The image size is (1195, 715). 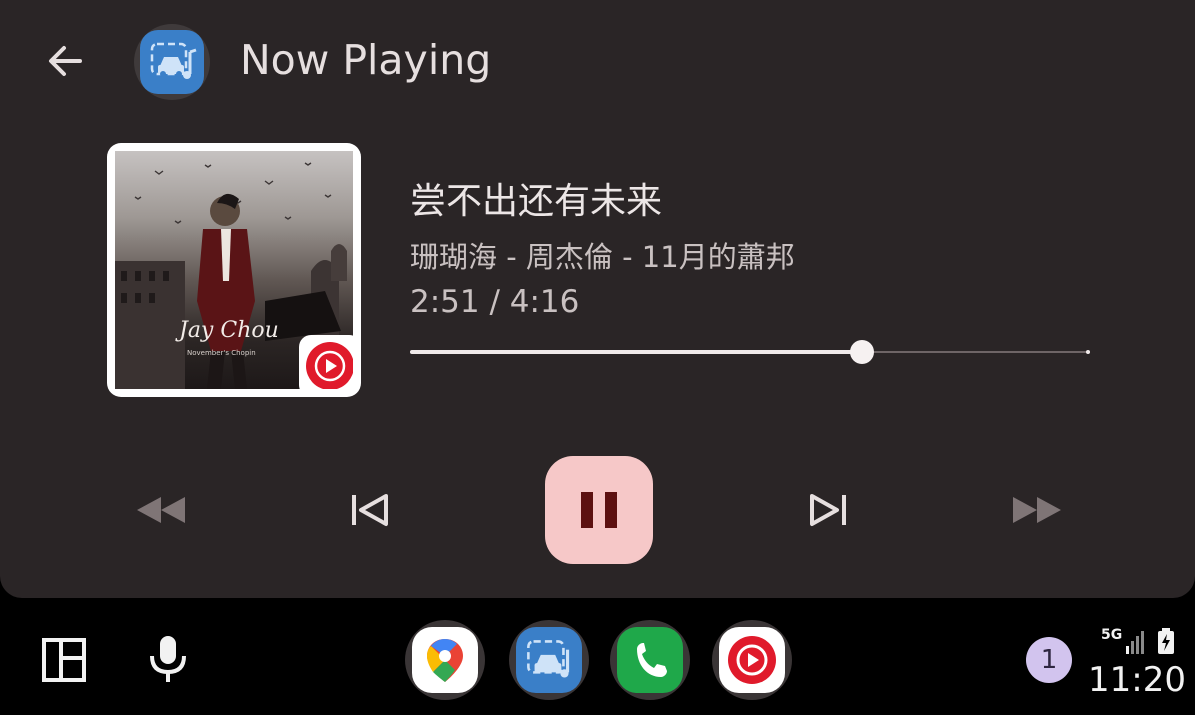 I want to click on page-title: Now Playing, so click(x=366, y=60).